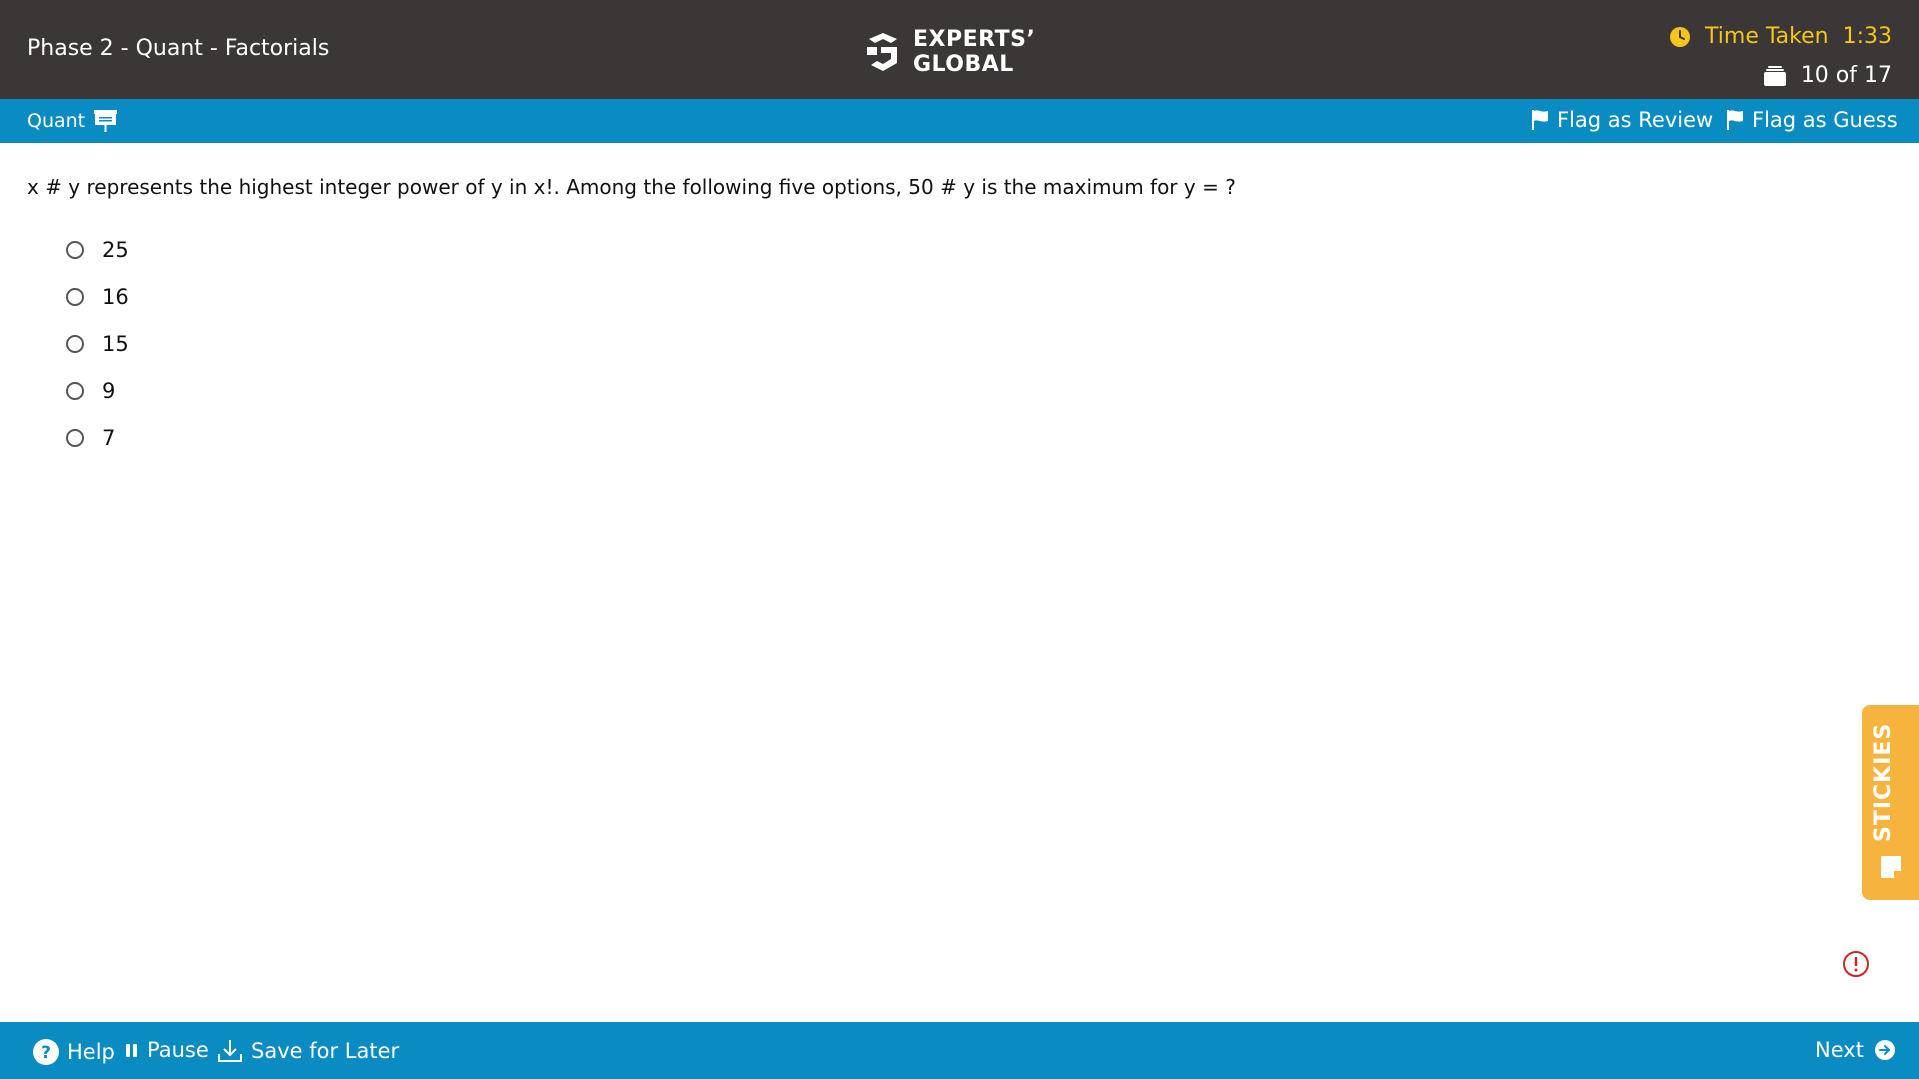 The width and height of the screenshot is (1919, 1079). Describe the element at coordinates (131, 1050) in the screenshot. I see `pause-icon` at that location.